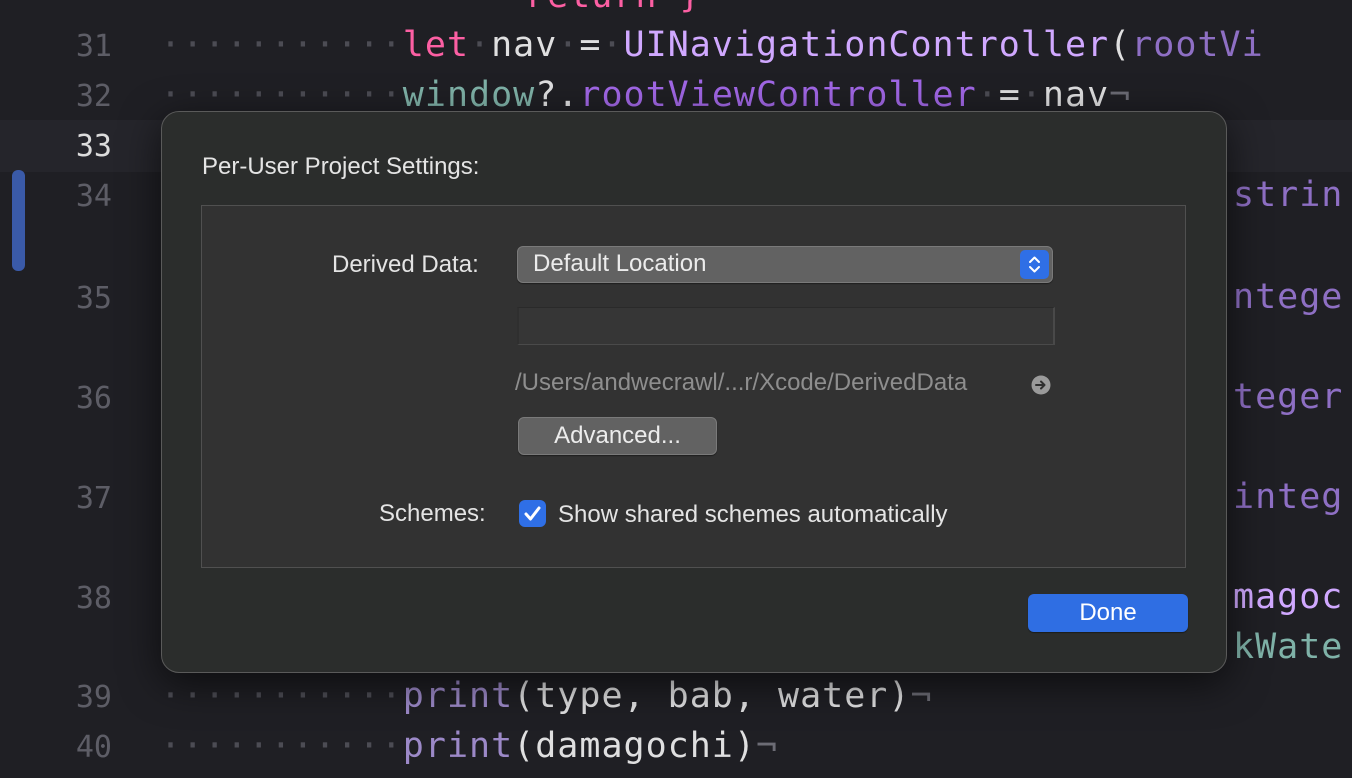 The image size is (1352, 778). I want to click on code-identifier: window, so click(469, 95).